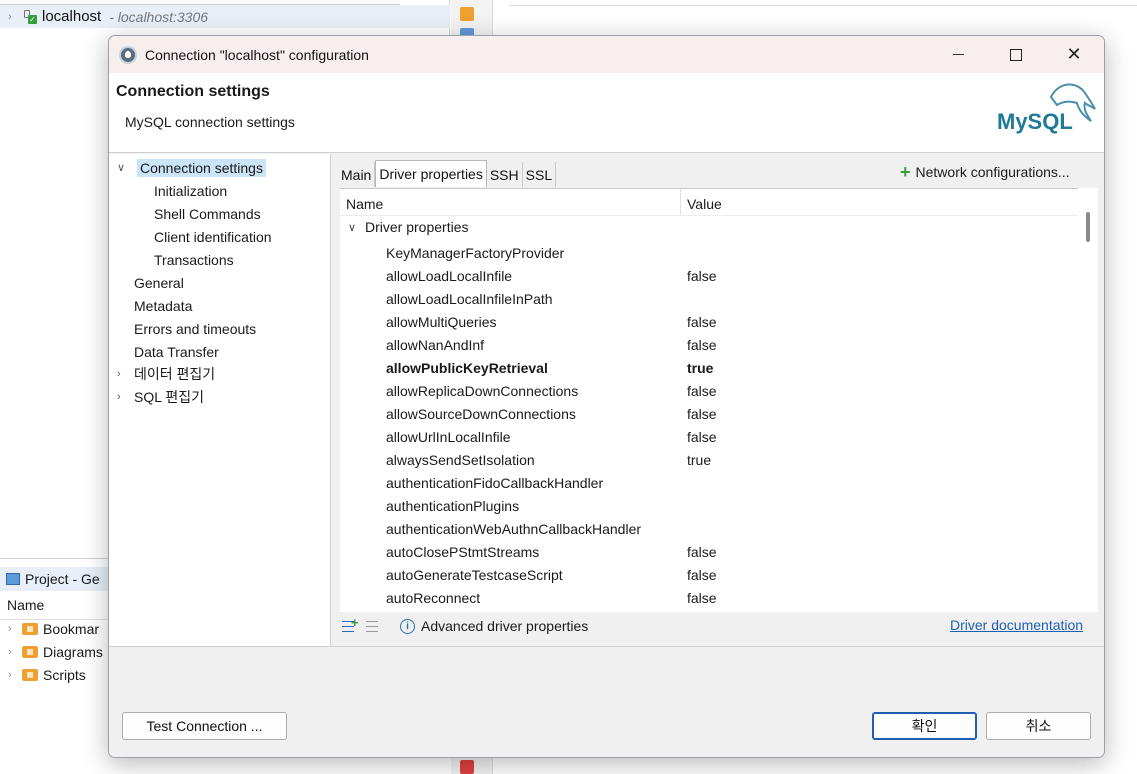 This screenshot has height=774, width=1137. Describe the element at coordinates (176, 351) in the screenshot. I see `tree-item-data-transfer: Data Transfer` at that location.